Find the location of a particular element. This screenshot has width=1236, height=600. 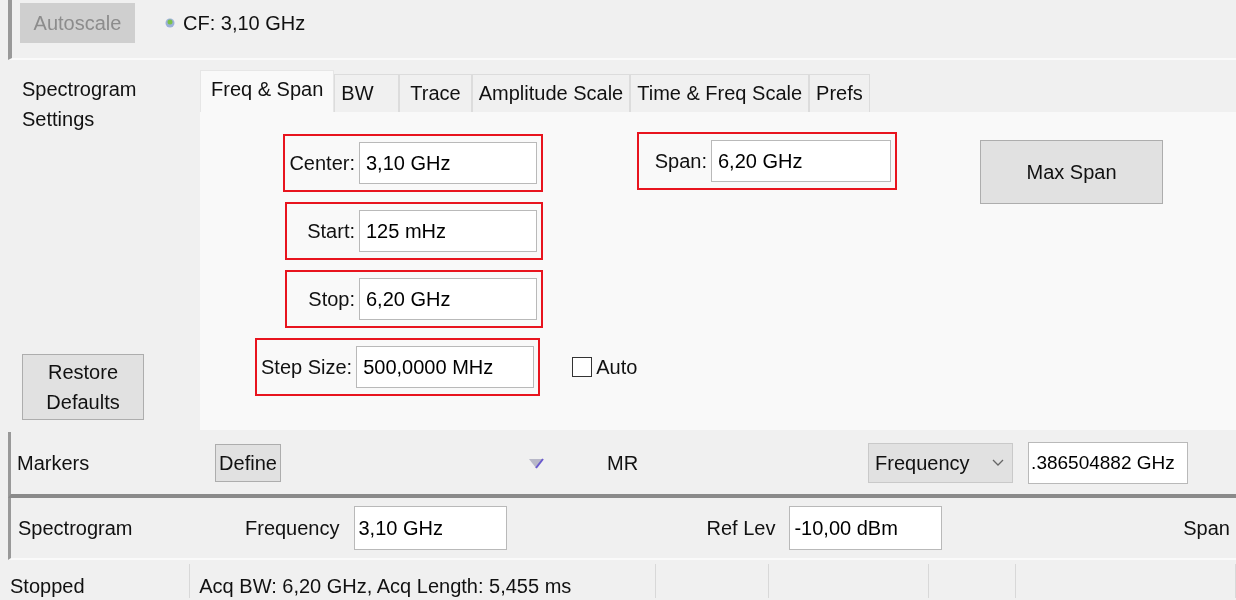

tab: Trace is located at coordinates (435, 93).